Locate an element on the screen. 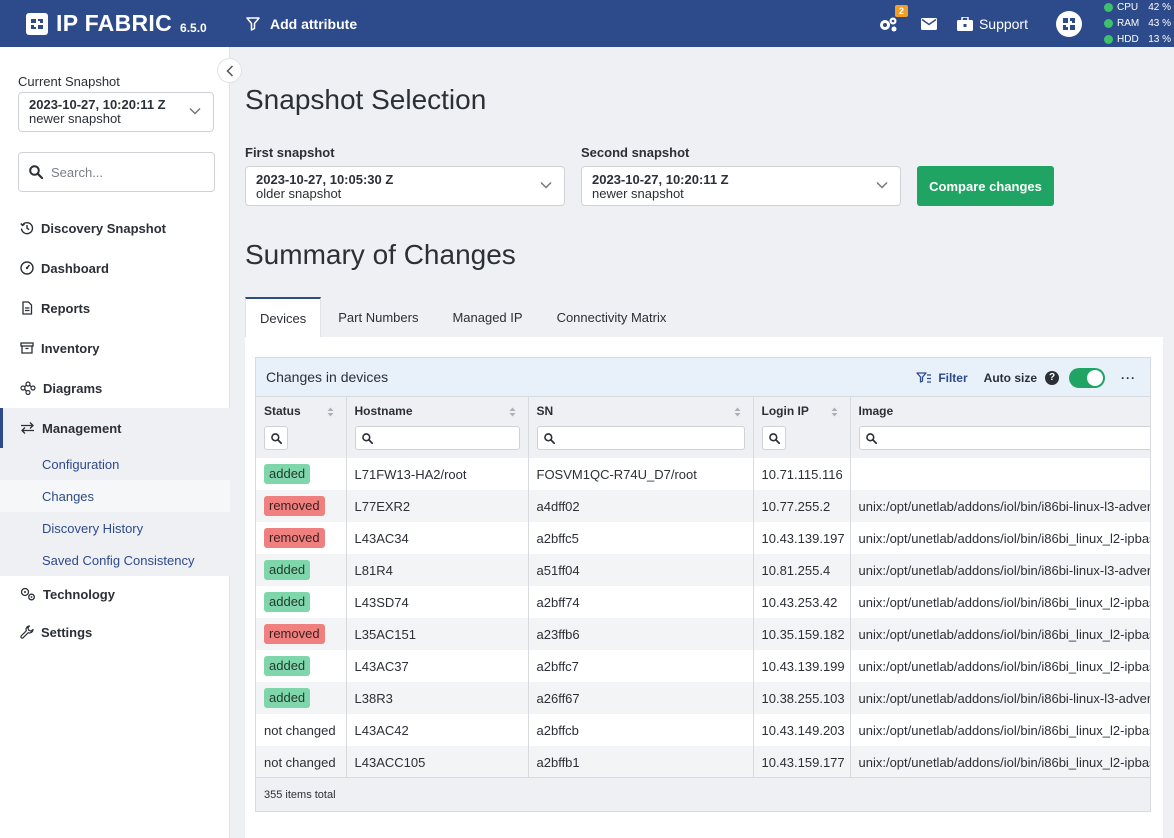 This screenshot has width=1174, height=838. system-ram: RAM 43 % is located at coordinates (1138, 24).